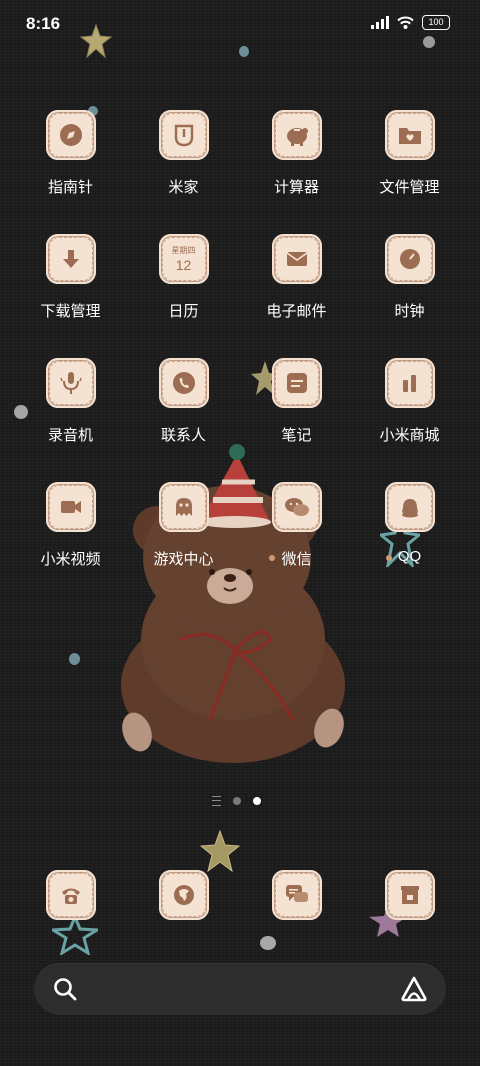 This screenshot has width=480, height=1066. I want to click on app-label: 下载管理, so click(70, 311).